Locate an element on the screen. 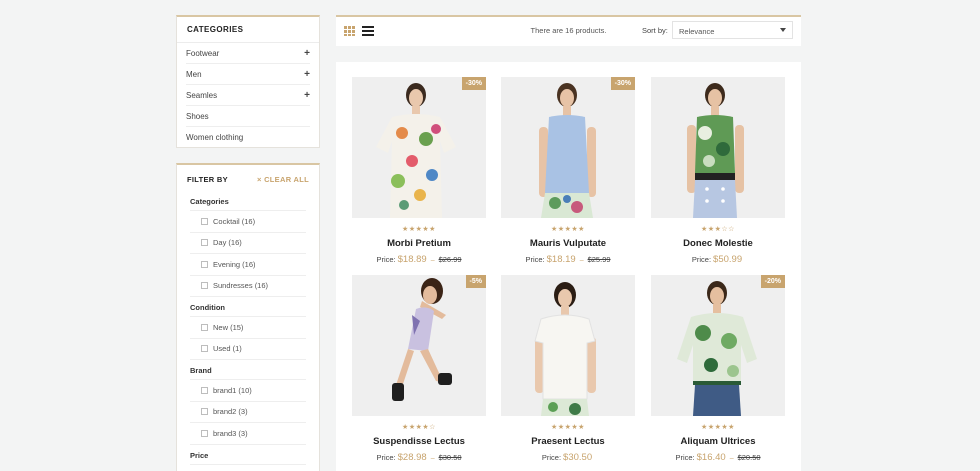  facet-option-label: Day (16) is located at coordinates (227, 243).